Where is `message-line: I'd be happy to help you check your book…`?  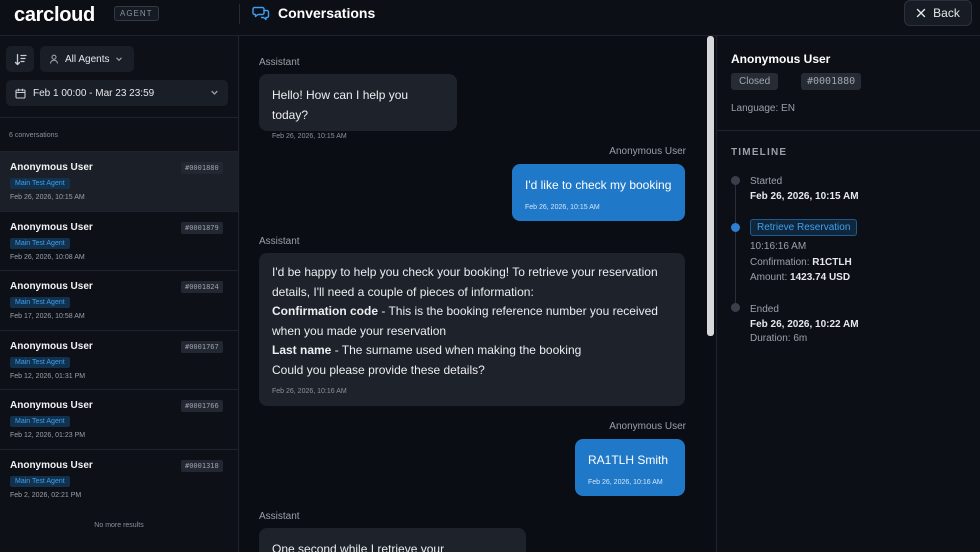
message-line: I'd be happy to help you check your book… is located at coordinates (465, 272).